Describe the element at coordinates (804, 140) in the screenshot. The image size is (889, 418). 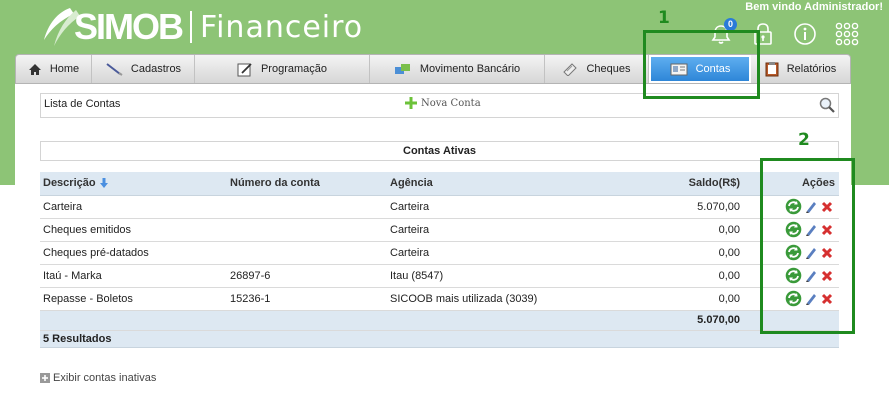
I see `annotation-number-2: 2` at that location.